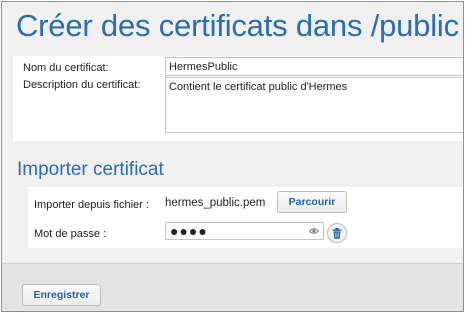  I want to click on delete-file-button, so click(337, 233).